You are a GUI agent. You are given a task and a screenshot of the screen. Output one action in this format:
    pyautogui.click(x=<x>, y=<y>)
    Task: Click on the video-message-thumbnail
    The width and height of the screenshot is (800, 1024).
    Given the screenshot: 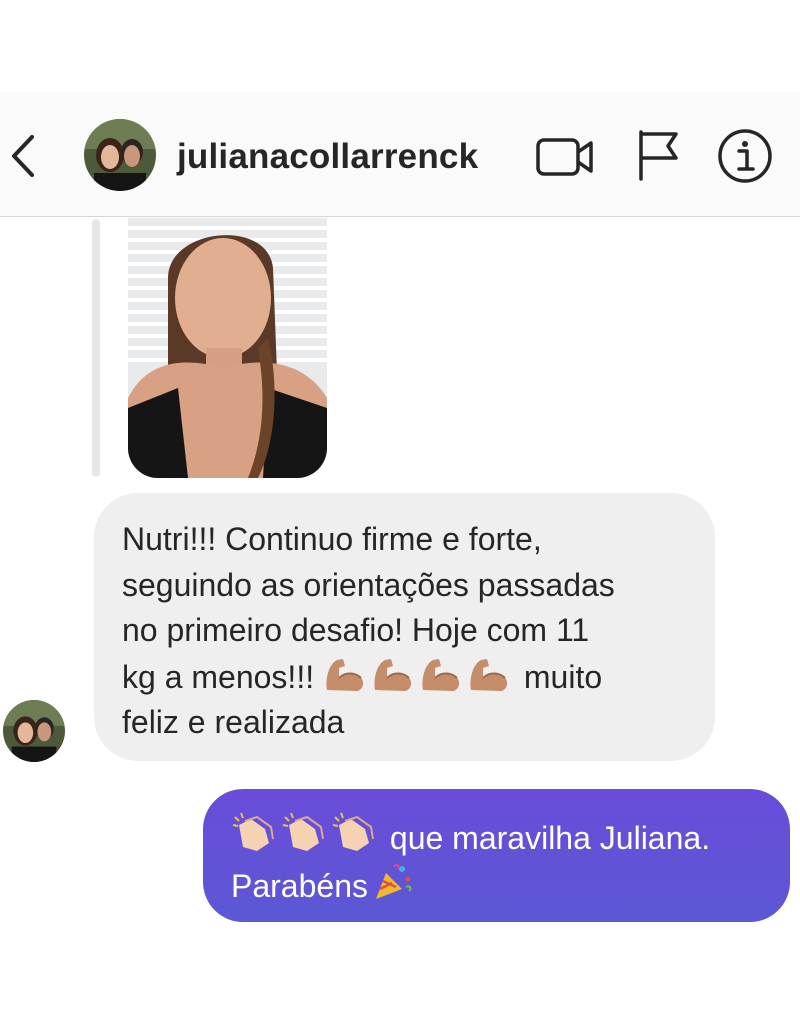 What is the action you would take?
    pyautogui.click(x=227, y=348)
    